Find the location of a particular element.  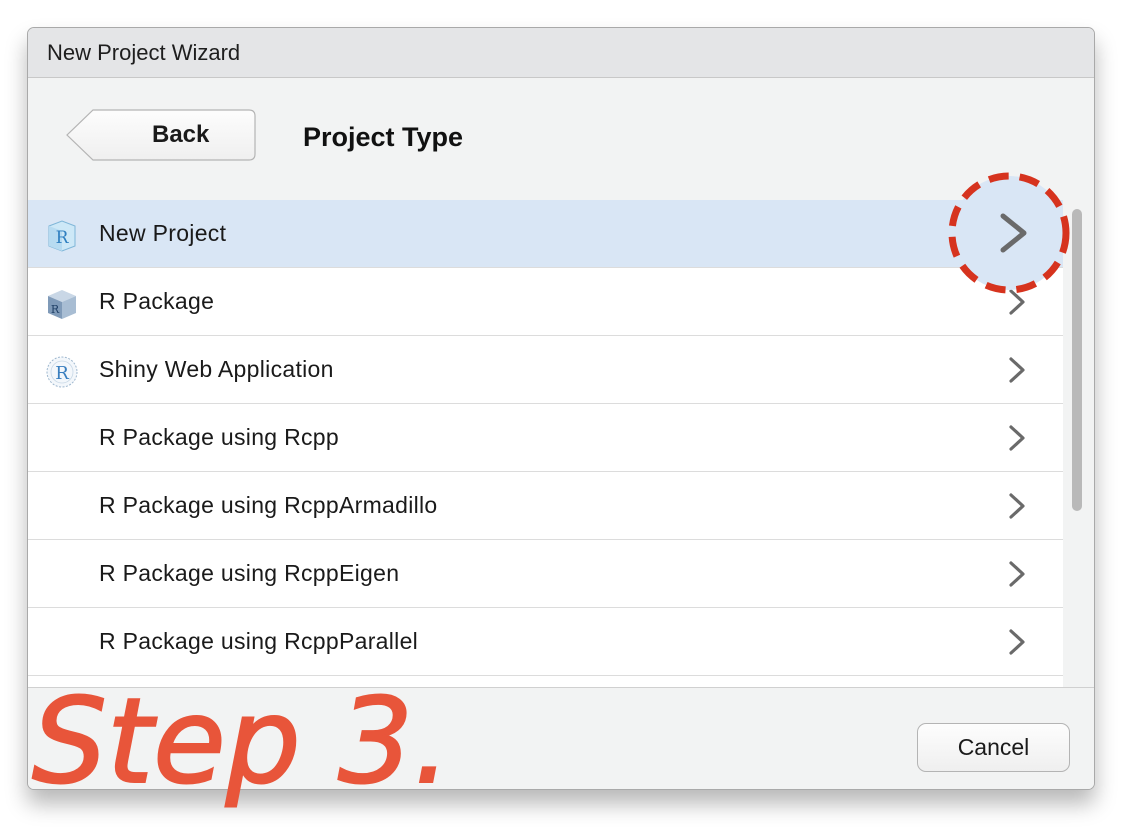

project-type-new-project: R New Project is located at coordinates (545, 234).